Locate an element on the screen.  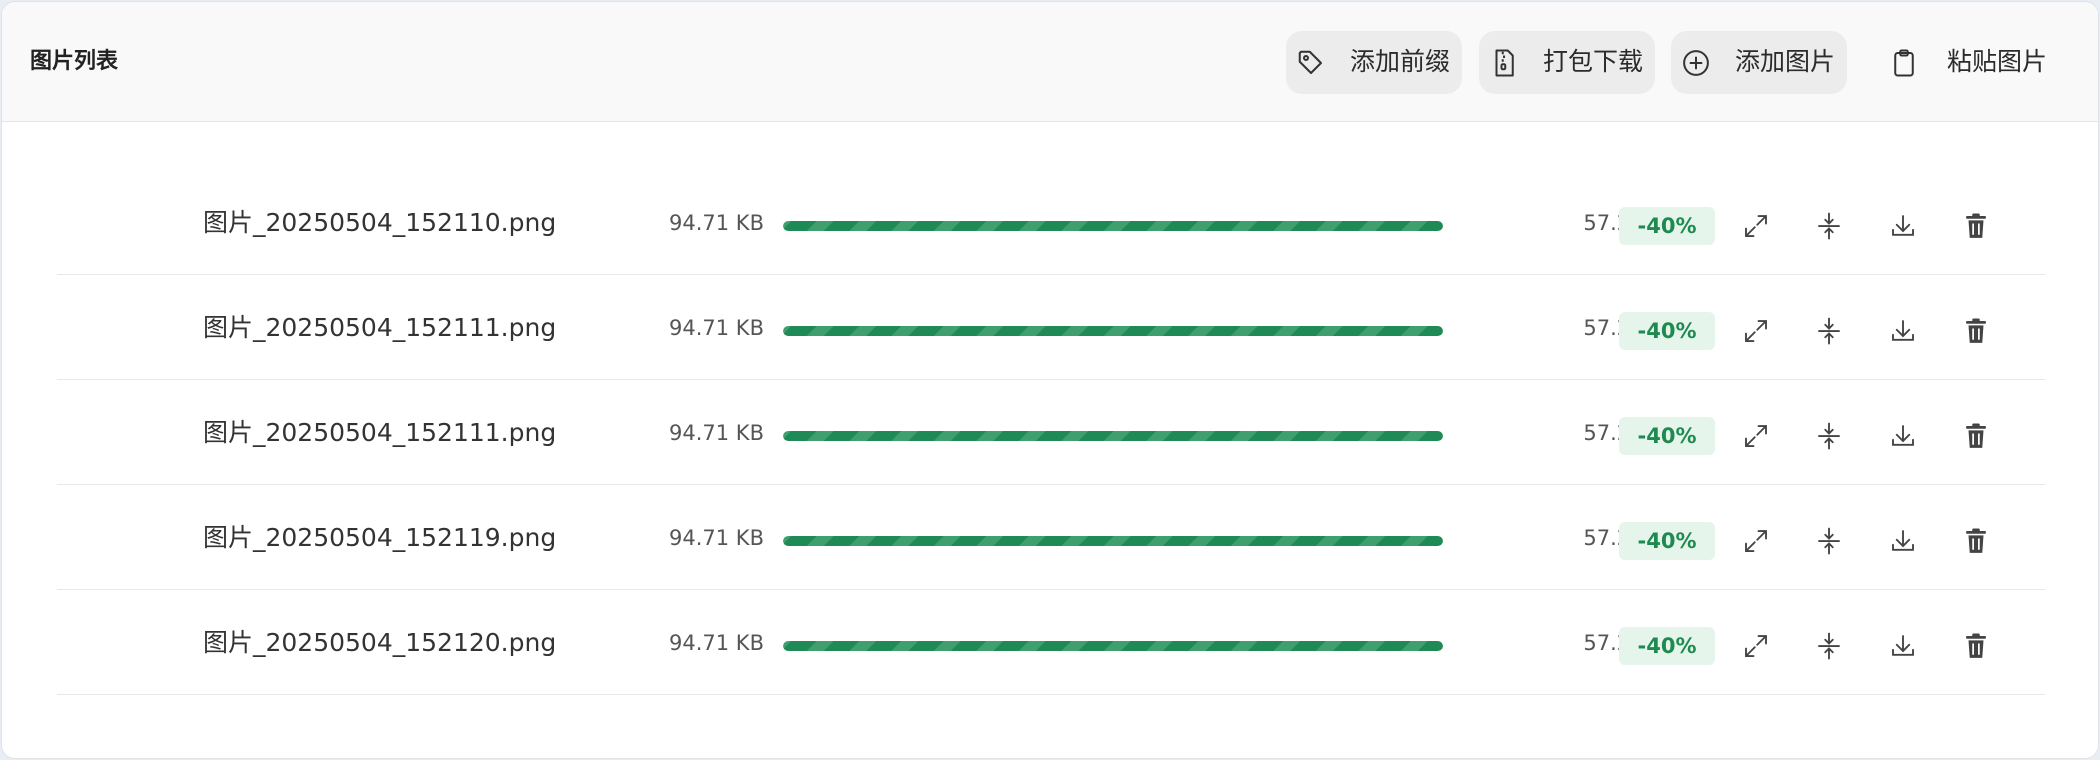
add-prefix-button: 添加前缀 is located at coordinates (1374, 62).